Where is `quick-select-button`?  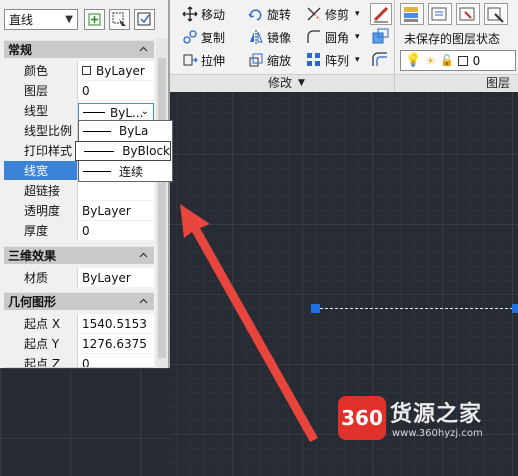 quick-select-button is located at coordinates (144, 19).